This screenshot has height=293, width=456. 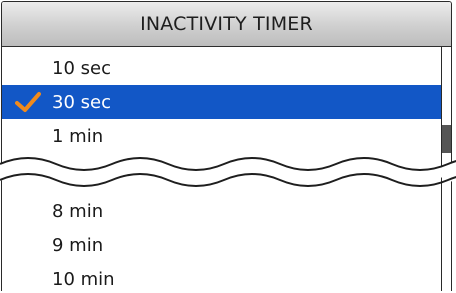 What do you see at coordinates (28, 102) in the screenshot?
I see `checkmark-icon` at bounding box center [28, 102].